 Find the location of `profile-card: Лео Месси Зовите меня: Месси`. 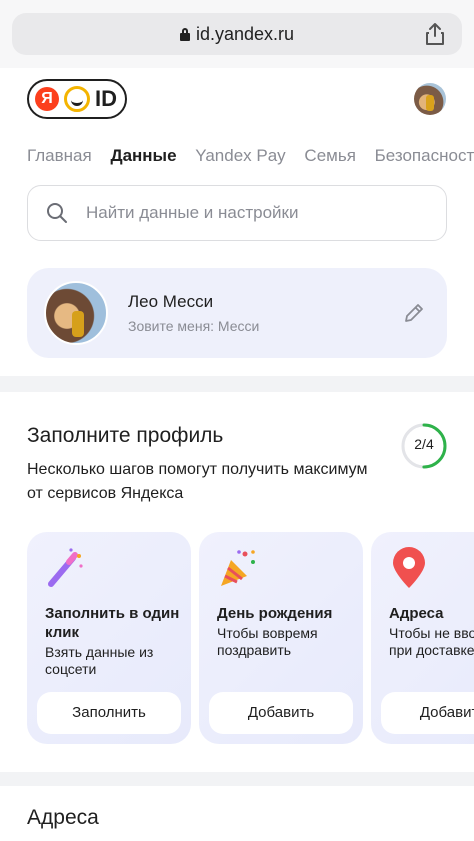

profile-card: Лео Месси Зовите меня: Месси is located at coordinates (237, 313).